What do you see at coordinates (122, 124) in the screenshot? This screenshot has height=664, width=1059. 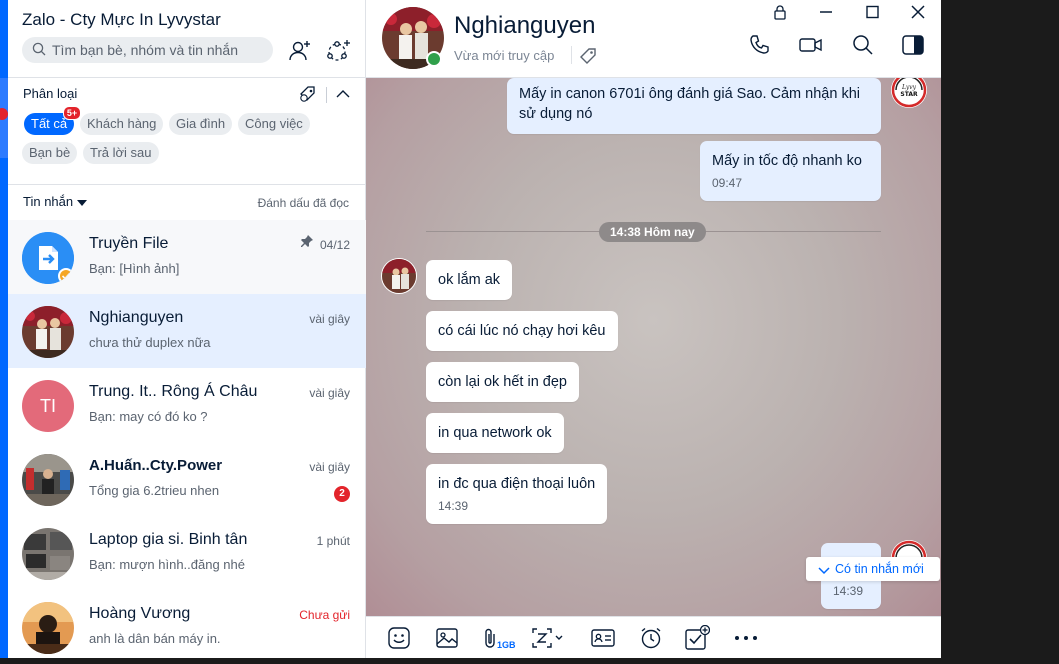 I see `chip-customers: Khách hàng` at bounding box center [122, 124].